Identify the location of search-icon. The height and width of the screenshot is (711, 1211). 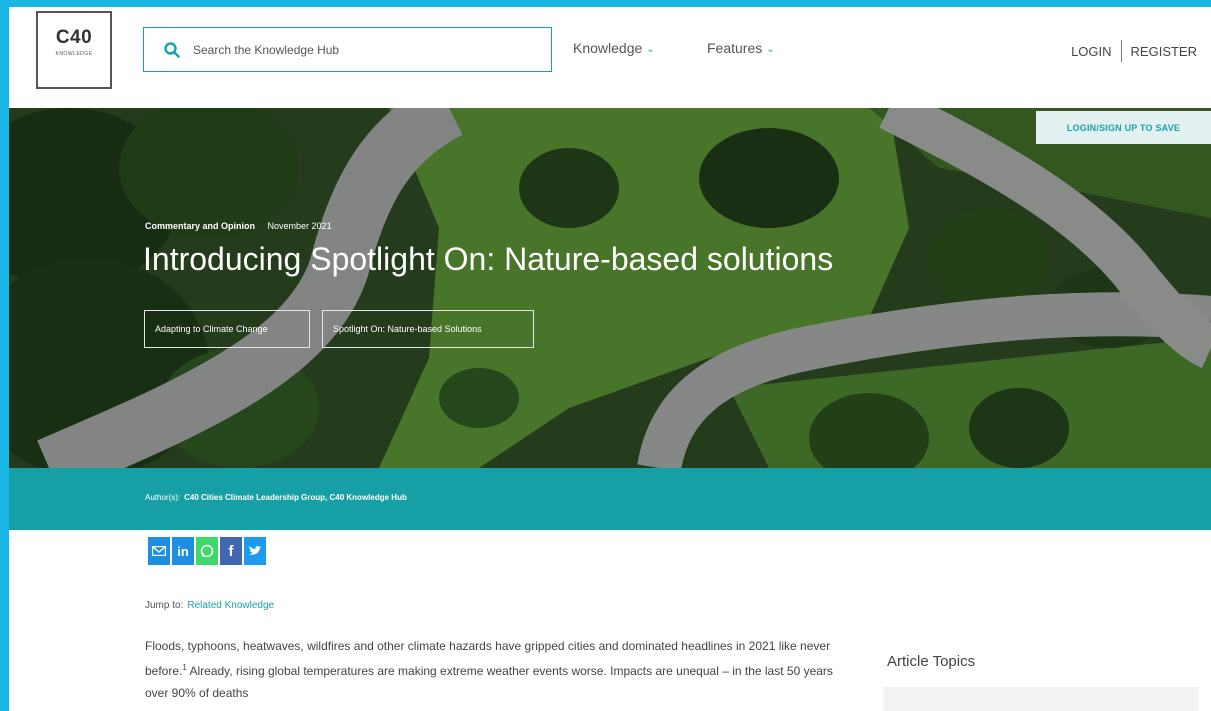
(172, 50).